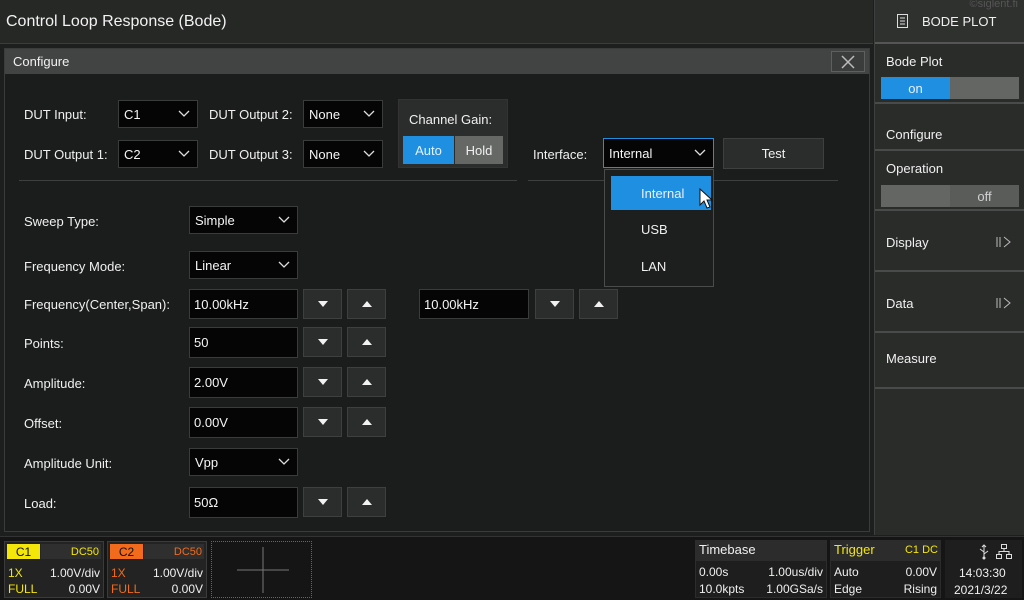 Image resolution: width=1024 pixels, height=600 pixels. I want to click on frequency-mode-label: Frequency Mode:, so click(75, 266).